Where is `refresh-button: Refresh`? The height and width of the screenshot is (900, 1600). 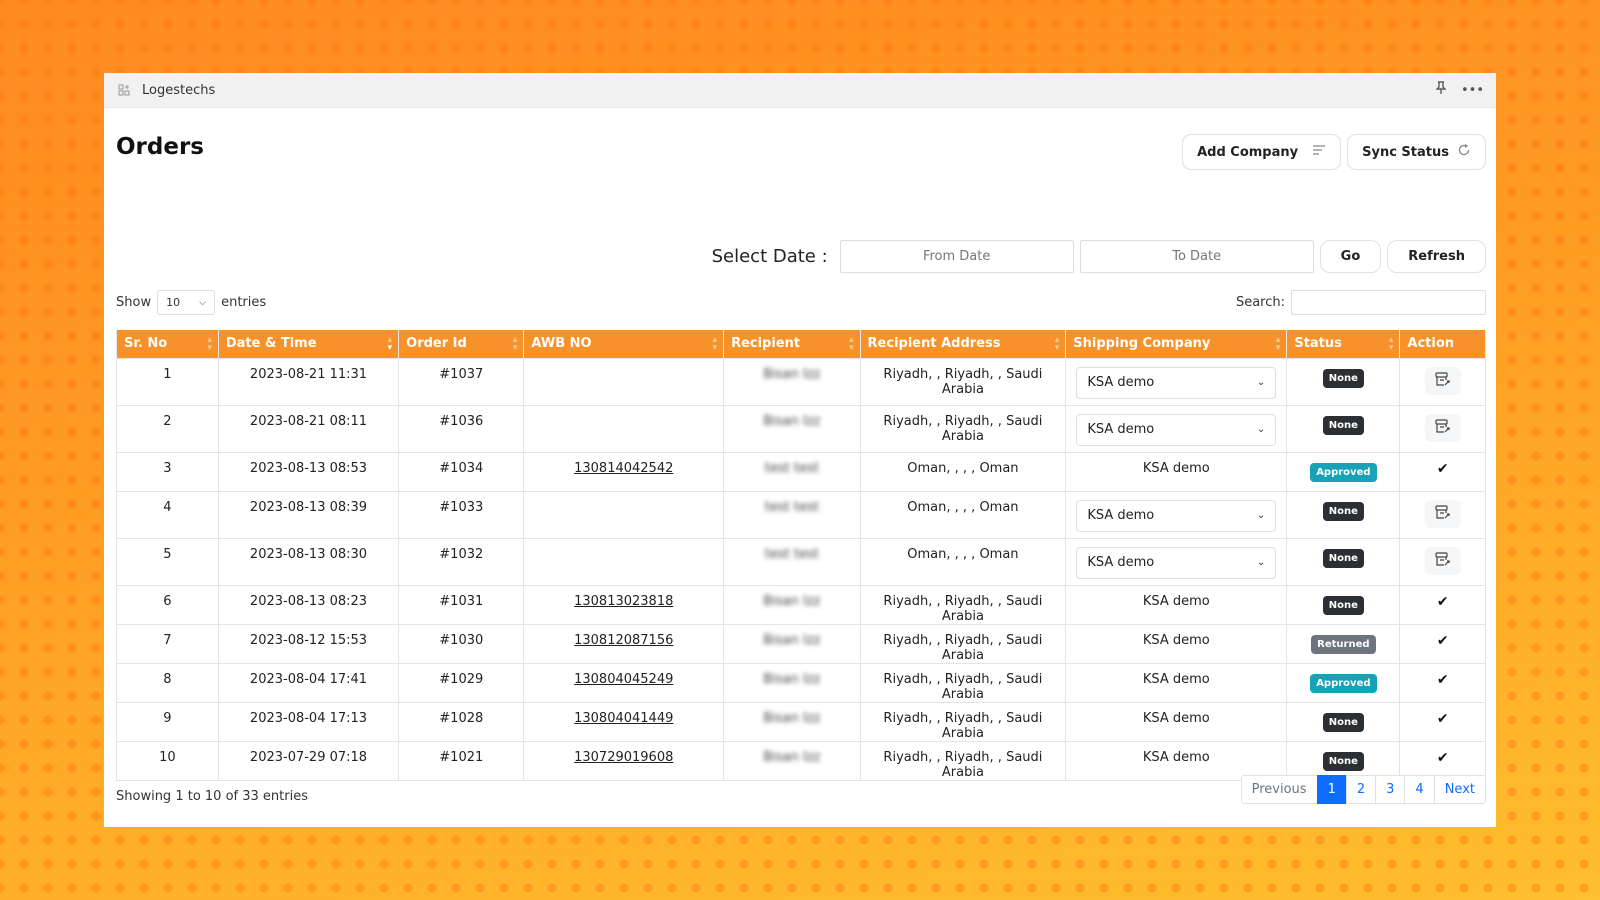
refresh-button: Refresh is located at coordinates (1436, 256).